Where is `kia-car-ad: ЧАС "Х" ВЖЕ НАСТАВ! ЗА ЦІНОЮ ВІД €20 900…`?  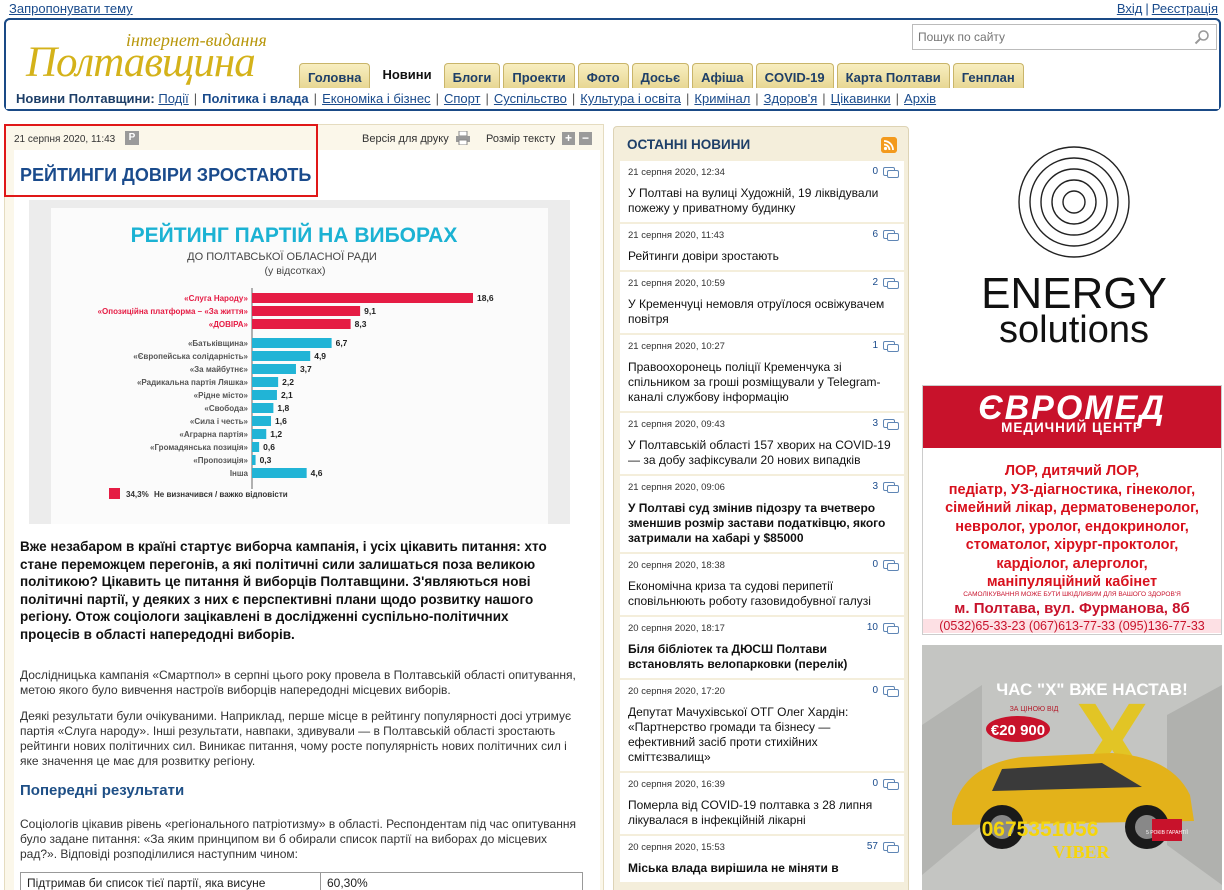
kia-car-ad: ЧАС "Х" ВЖЕ НАСТАВ! ЗА ЦІНОЮ ВІД €20 900… is located at coordinates (1072, 767).